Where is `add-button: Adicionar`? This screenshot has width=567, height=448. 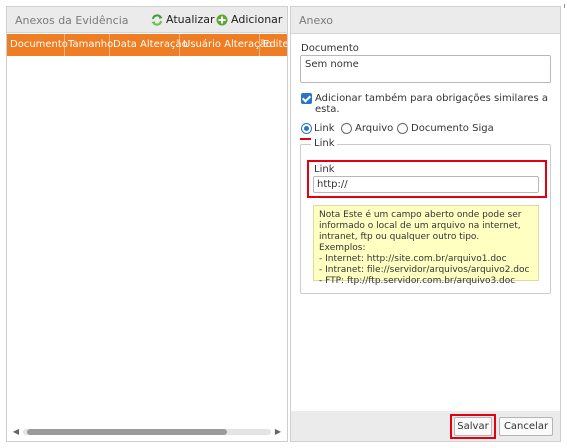 add-button: Adicionar is located at coordinates (249, 19).